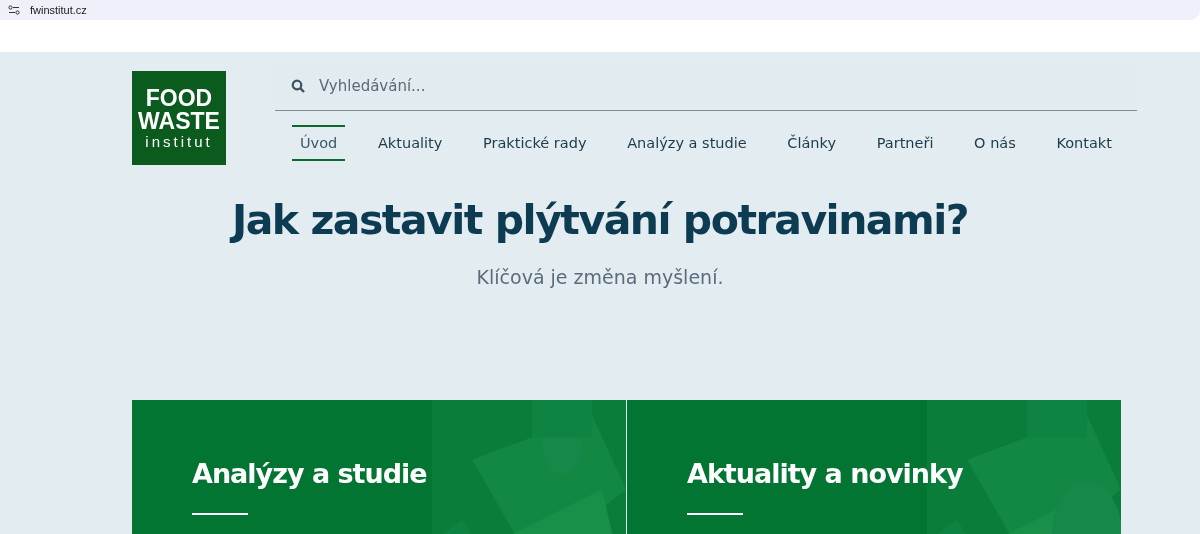 Image resolution: width=1200 pixels, height=534 pixels. What do you see at coordinates (58, 10) in the screenshot?
I see `address-bar-url: fwinstitut.cz` at bounding box center [58, 10].